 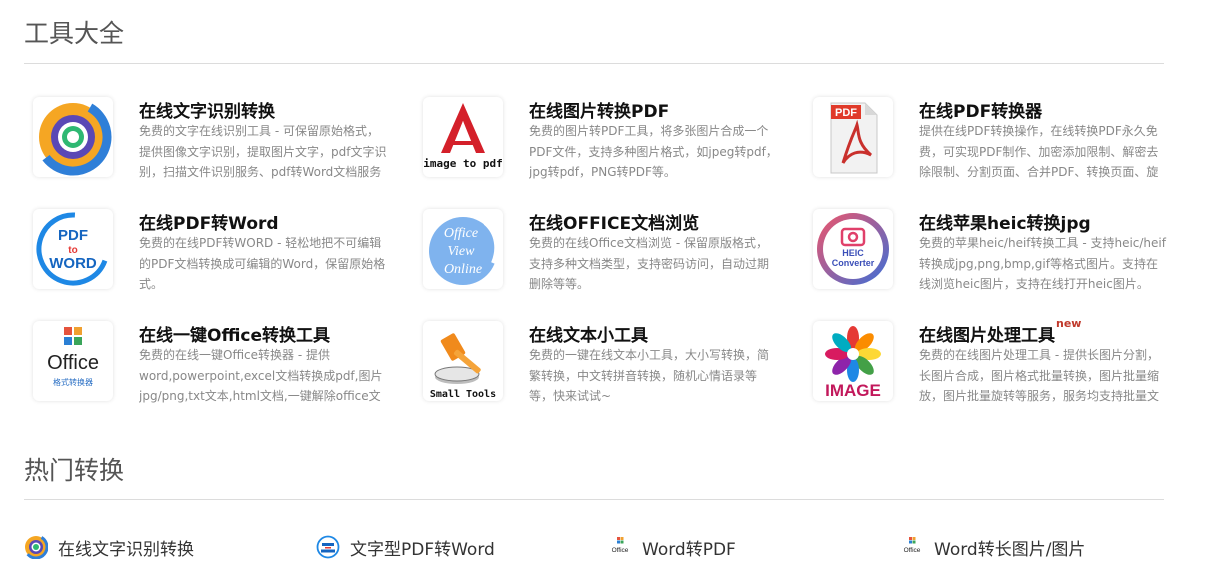 I want to click on heic-converter-icon: HEIC Converter, so click(x=853, y=249).